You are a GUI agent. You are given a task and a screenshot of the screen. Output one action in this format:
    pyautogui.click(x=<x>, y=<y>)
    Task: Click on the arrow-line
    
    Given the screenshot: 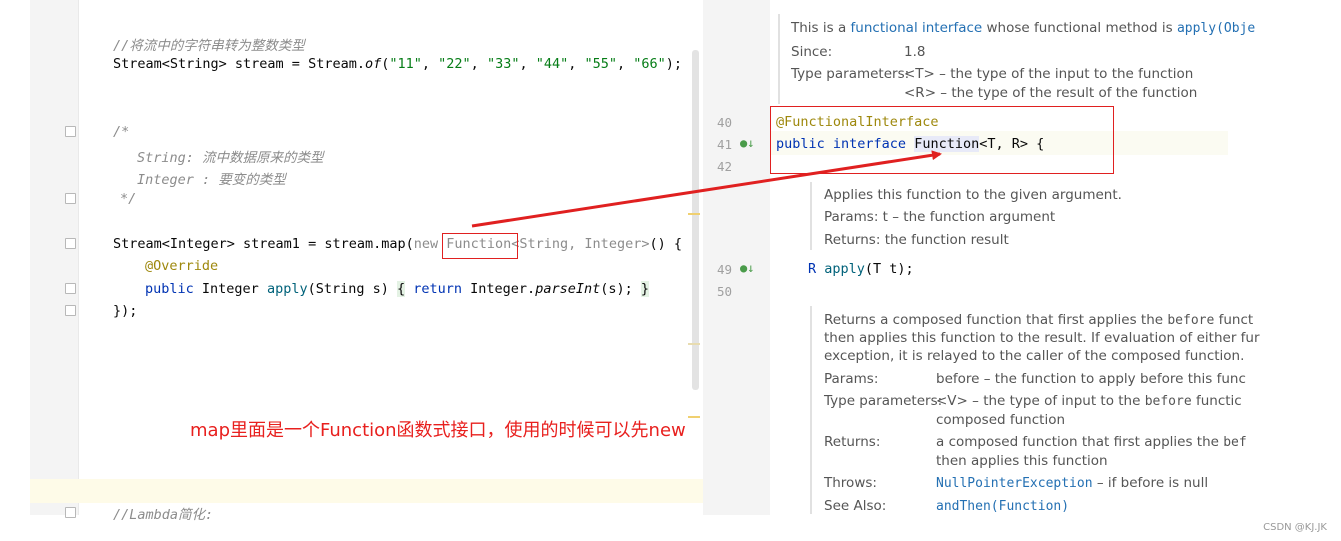 What is the action you would take?
    pyautogui.click(x=706, y=189)
    